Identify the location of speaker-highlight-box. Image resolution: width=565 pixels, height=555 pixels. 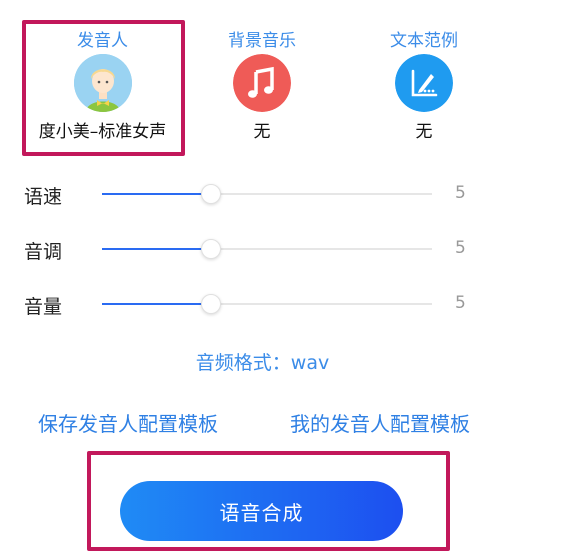
(103, 88).